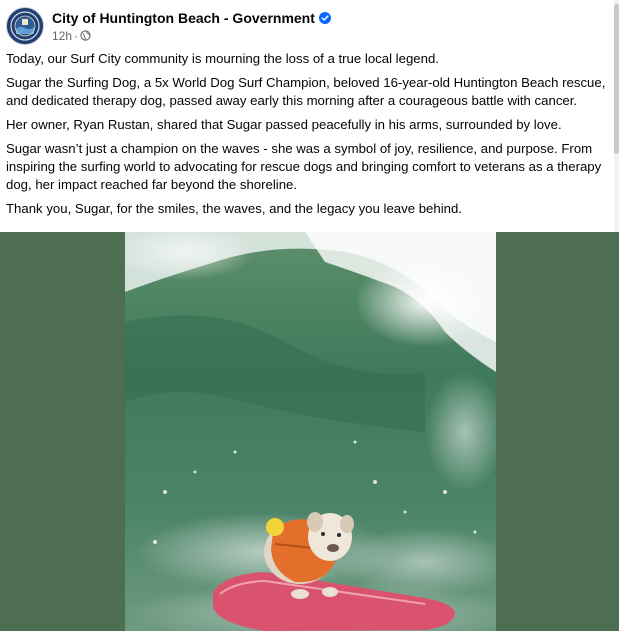 This screenshot has width=619, height=631. I want to click on page-name-link: City of Huntington Beach - Government, so click(183, 18).